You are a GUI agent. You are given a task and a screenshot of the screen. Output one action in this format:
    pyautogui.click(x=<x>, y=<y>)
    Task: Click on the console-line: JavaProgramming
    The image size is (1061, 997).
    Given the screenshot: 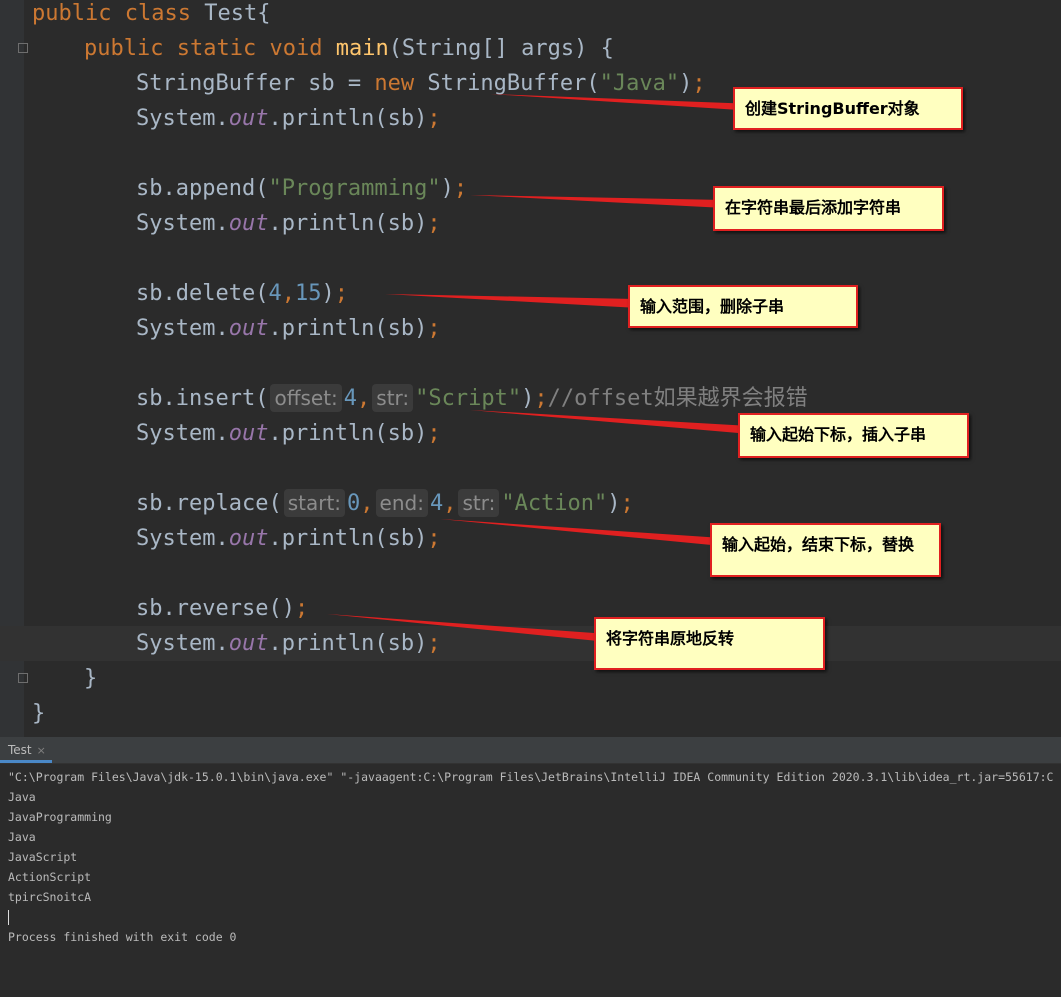 What is the action you would take?
    pyautogui.click(x=60, y=817)
    